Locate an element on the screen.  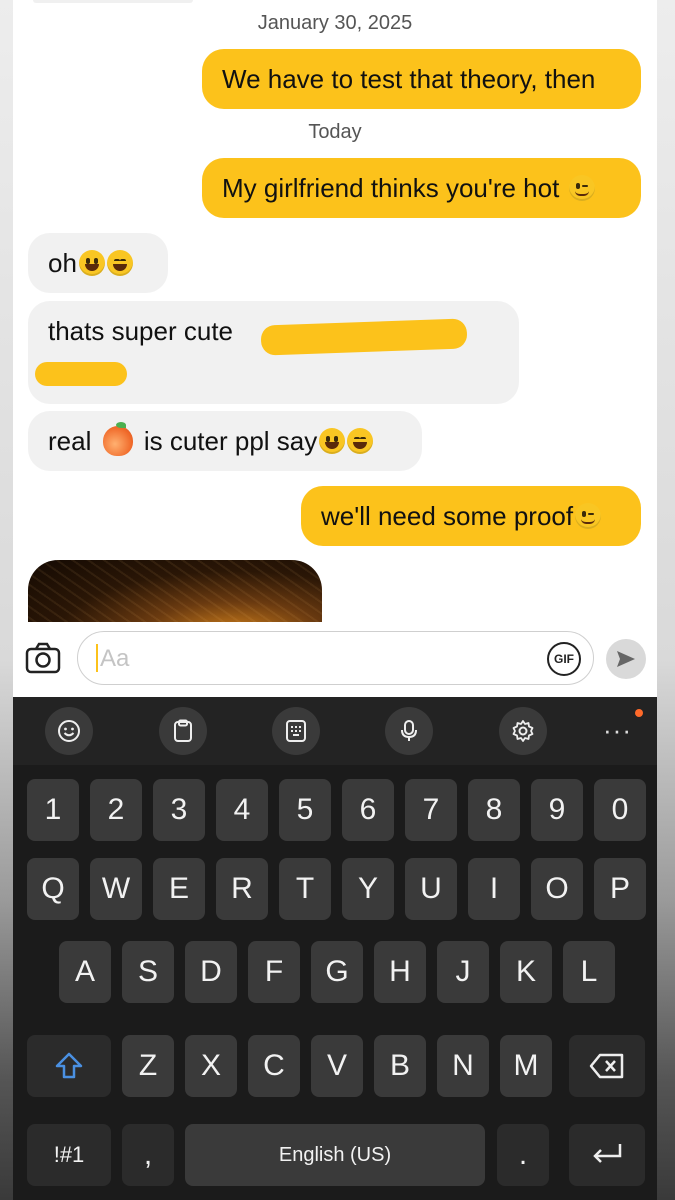
enter-key is located at coordinates (607, 1155).